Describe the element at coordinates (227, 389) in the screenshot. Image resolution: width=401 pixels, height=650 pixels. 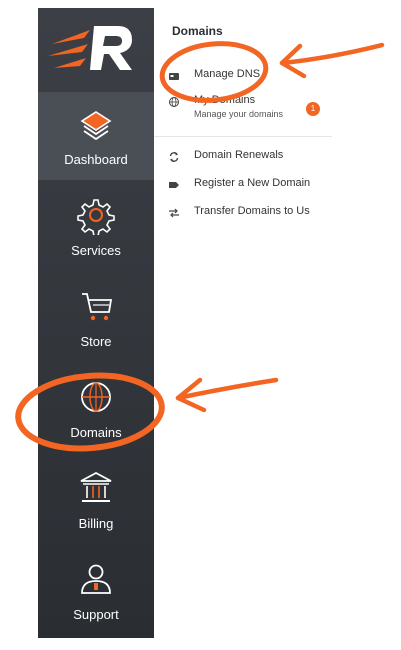
I see `arrow-icon` at that location.